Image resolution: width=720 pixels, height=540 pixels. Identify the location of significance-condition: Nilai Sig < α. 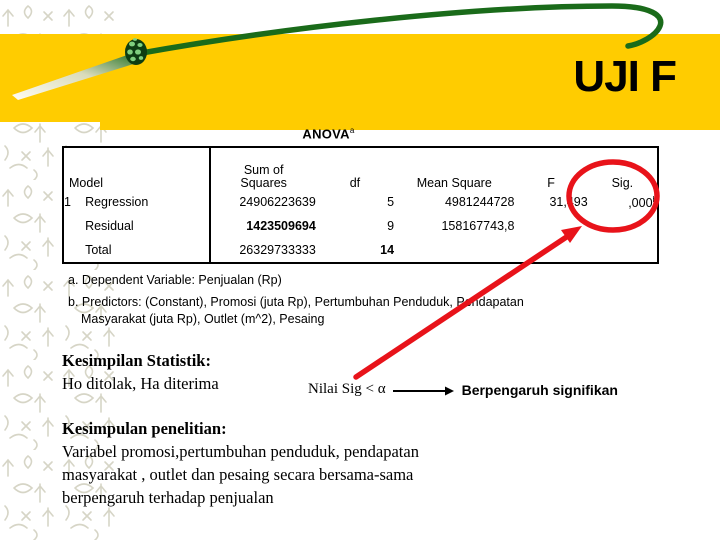
(347, 389).